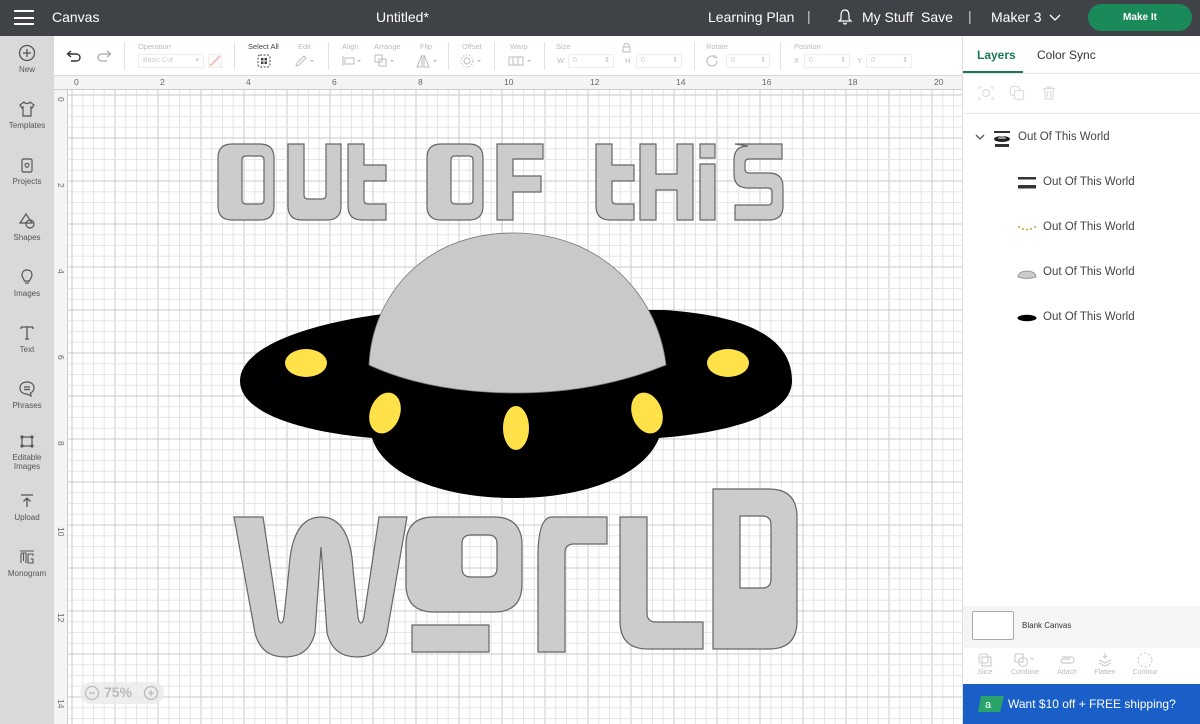 Image resolution: width=1200 pixels, height=724 pixels. Describe the element at coordinates (27, 395) in the screenshot. I see `sidebar-item-phrases: Phrases` at that location.